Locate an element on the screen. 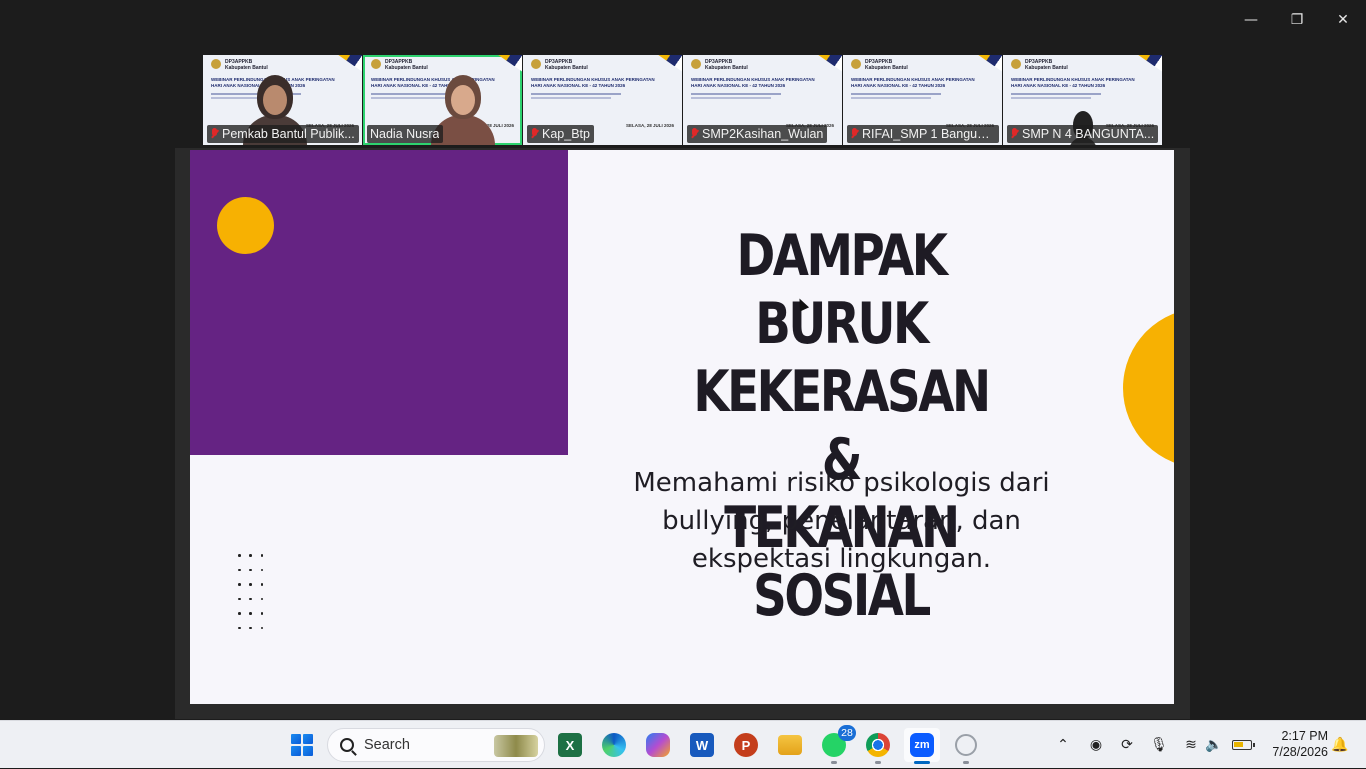 This screenshot has width=1366, height=769. zoom-icon: zm is located at coordinates (922, 745).